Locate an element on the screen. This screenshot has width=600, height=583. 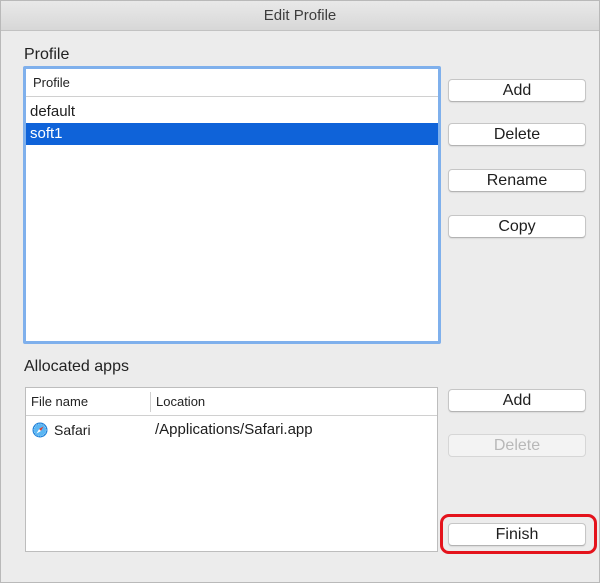
apps-delete-button: Delete is located at coordinates (517, 445).